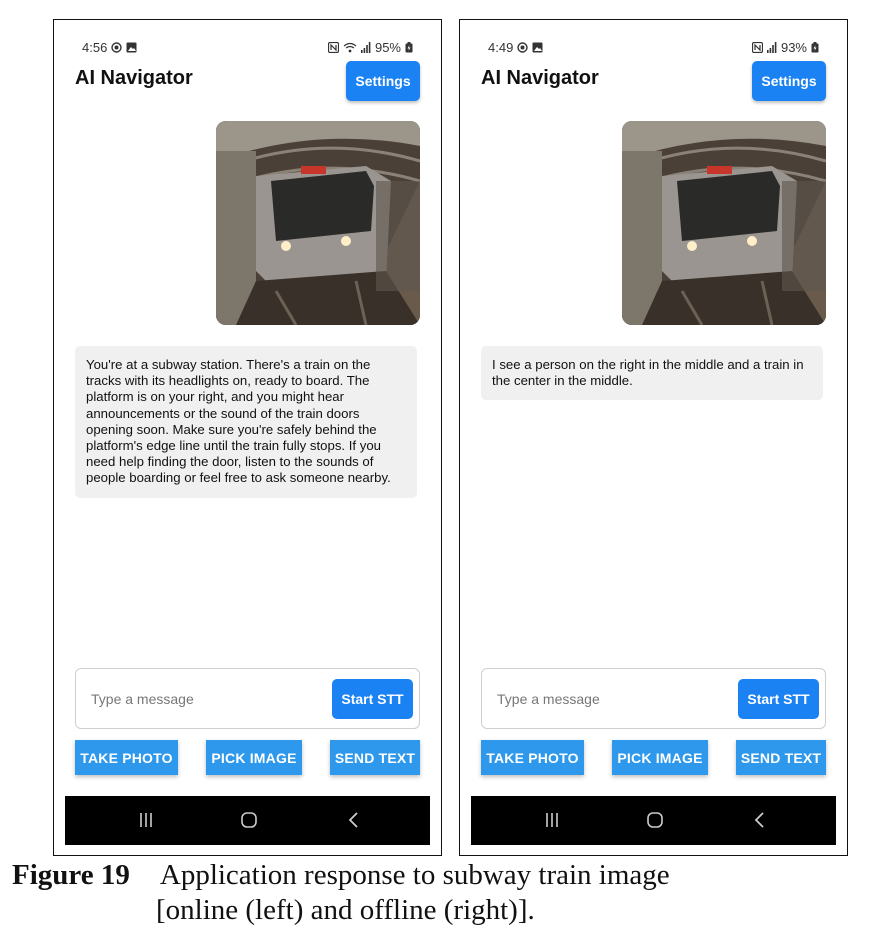  Describe the element at coordinates (653, 48) in the screenshot. I see `status-bar: 4:49 93%` at that location.